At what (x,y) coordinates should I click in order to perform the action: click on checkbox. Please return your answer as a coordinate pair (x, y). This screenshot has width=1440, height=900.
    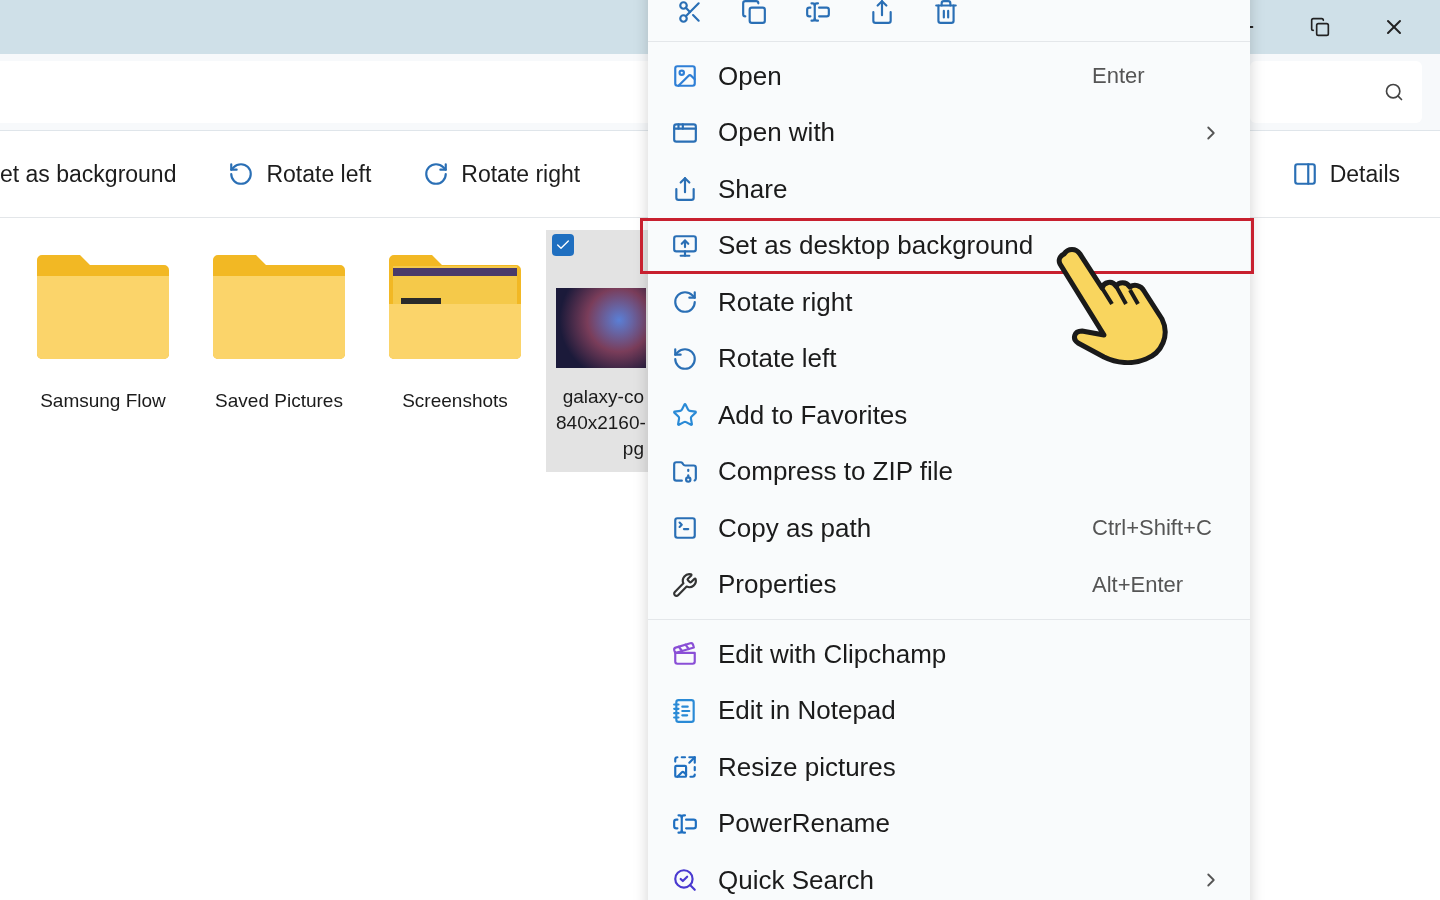
    Looking at the image, I should click on (563, 245).